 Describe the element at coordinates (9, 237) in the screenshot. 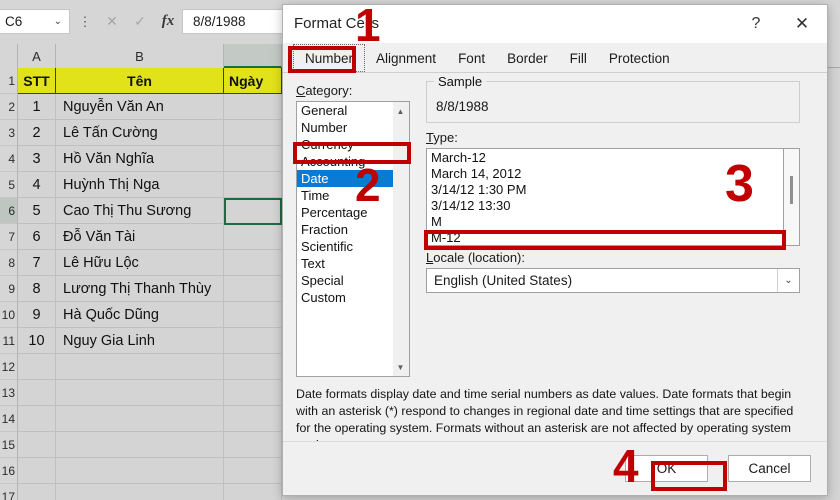

I see `row-header-7: 7` at that location.